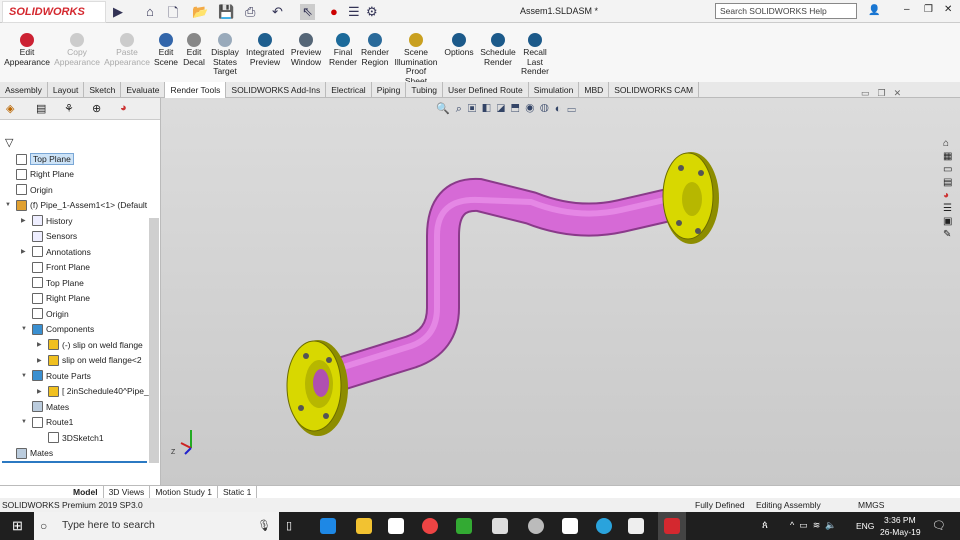  What do you see at coordinates (951, 221) in the screenshot?
I see `toolbox-icon: ▣` at bounding box center [951, 221].